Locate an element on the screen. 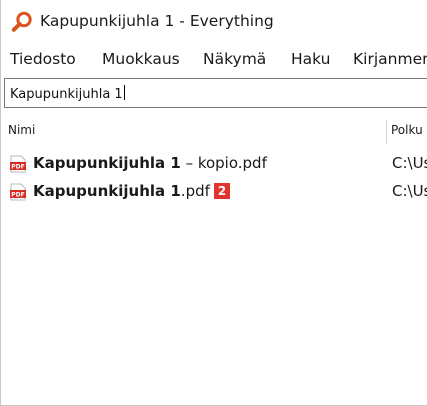  result-file-name: Kapupunkijuhla 1.pdf 2 is located at coordinates (132, 191).